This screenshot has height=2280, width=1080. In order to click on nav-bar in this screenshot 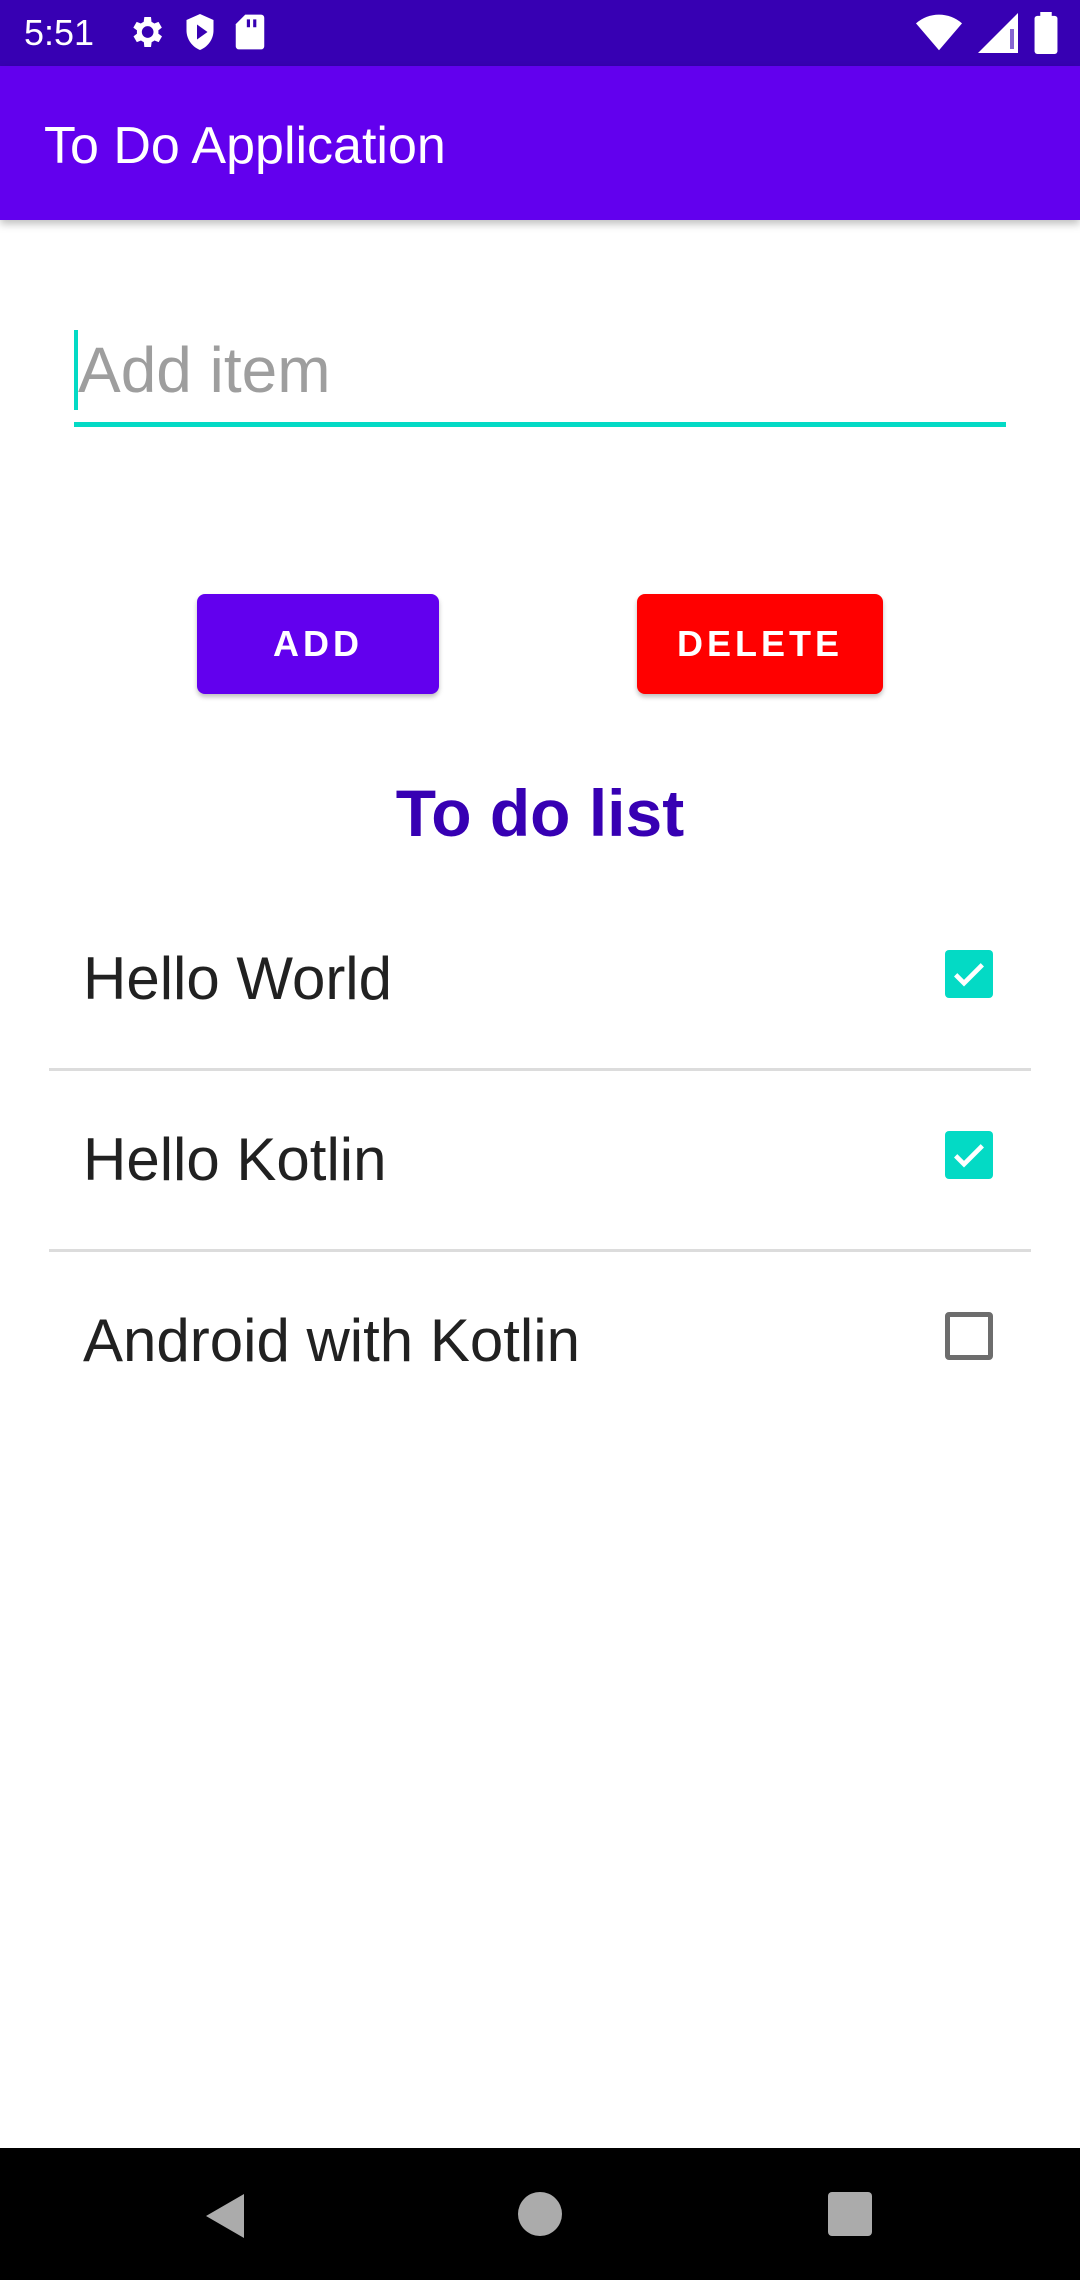, I will do `click(540, 2214)`.